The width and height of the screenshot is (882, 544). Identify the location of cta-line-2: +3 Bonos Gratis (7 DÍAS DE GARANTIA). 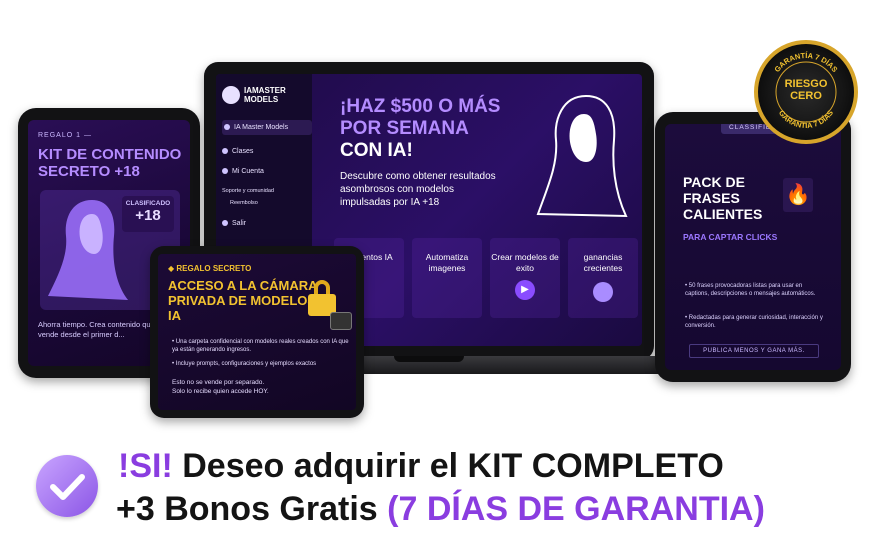
(440, 509).